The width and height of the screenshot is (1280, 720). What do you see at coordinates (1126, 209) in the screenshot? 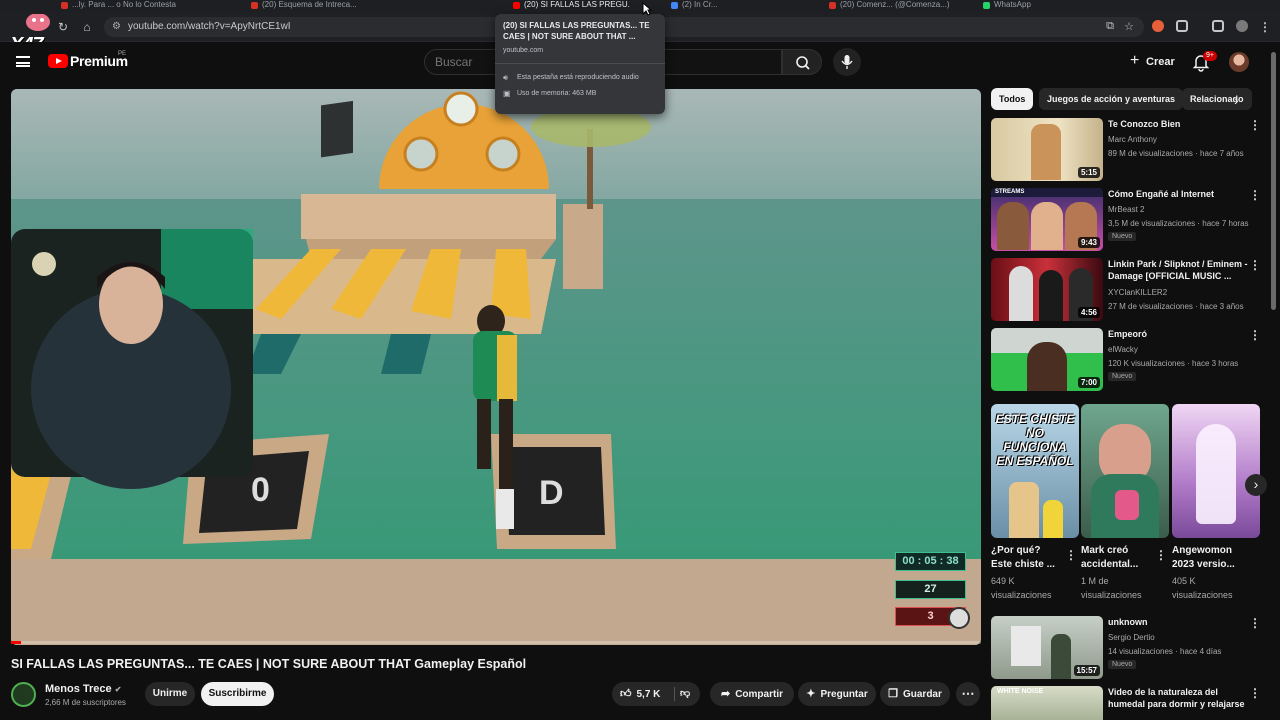
I see `recommendation-channel: MrBeast 2` at bounding box center [1126, 209].